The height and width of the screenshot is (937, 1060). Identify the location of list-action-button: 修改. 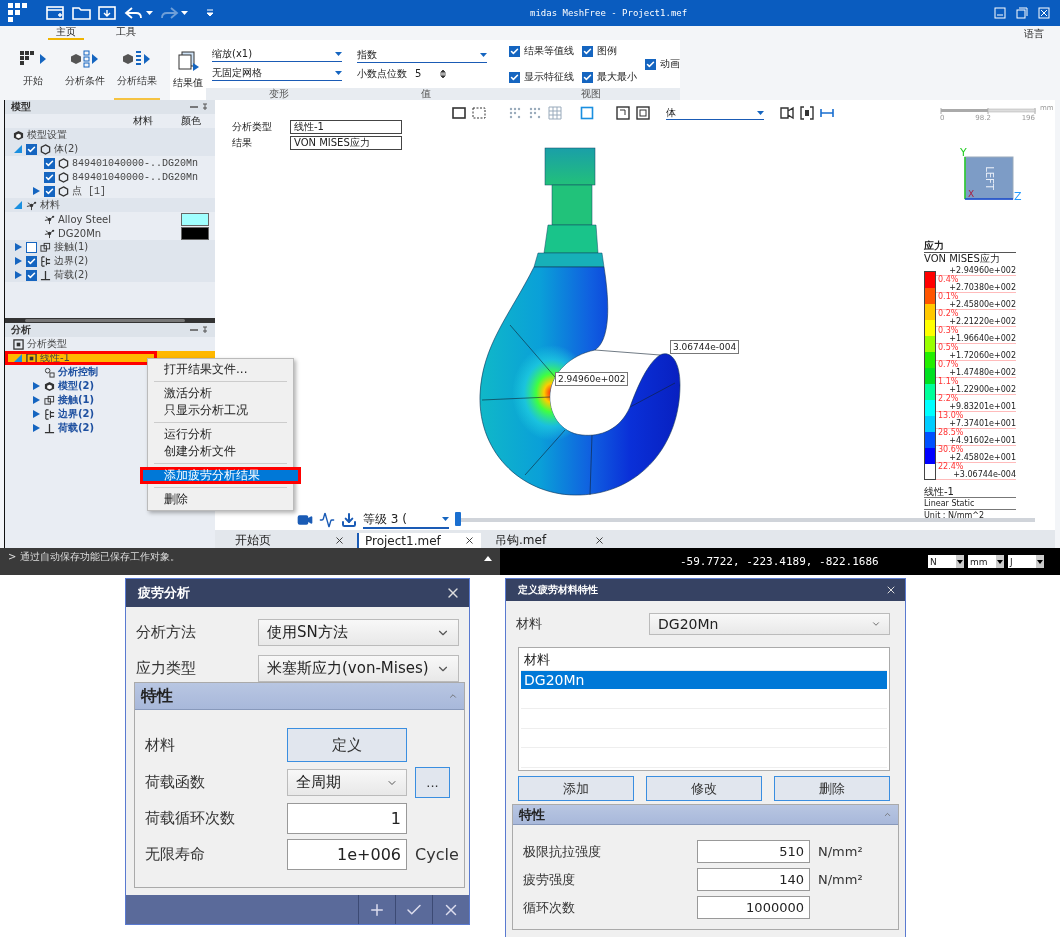
(704, 788).